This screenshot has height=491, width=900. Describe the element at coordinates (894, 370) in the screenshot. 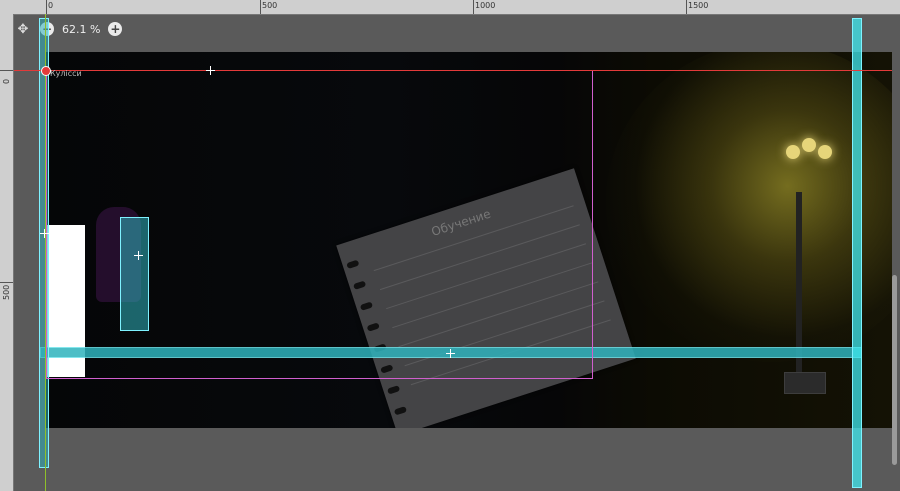

I see `vertical-scrollbar` at that location.